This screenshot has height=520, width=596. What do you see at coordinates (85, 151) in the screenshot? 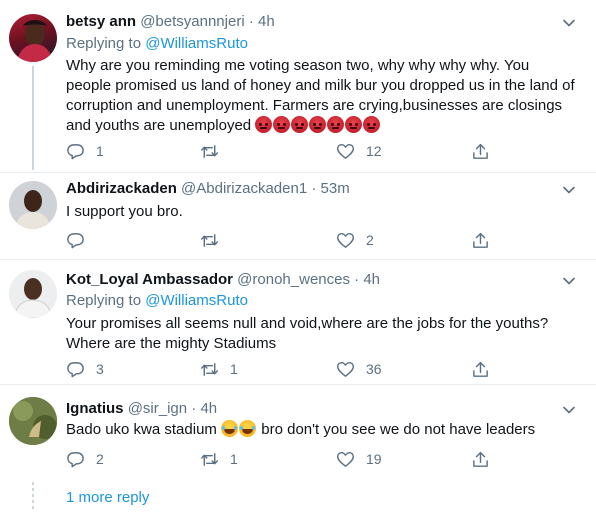
I see `reply-button: 1` at bounding box center [85, 151].